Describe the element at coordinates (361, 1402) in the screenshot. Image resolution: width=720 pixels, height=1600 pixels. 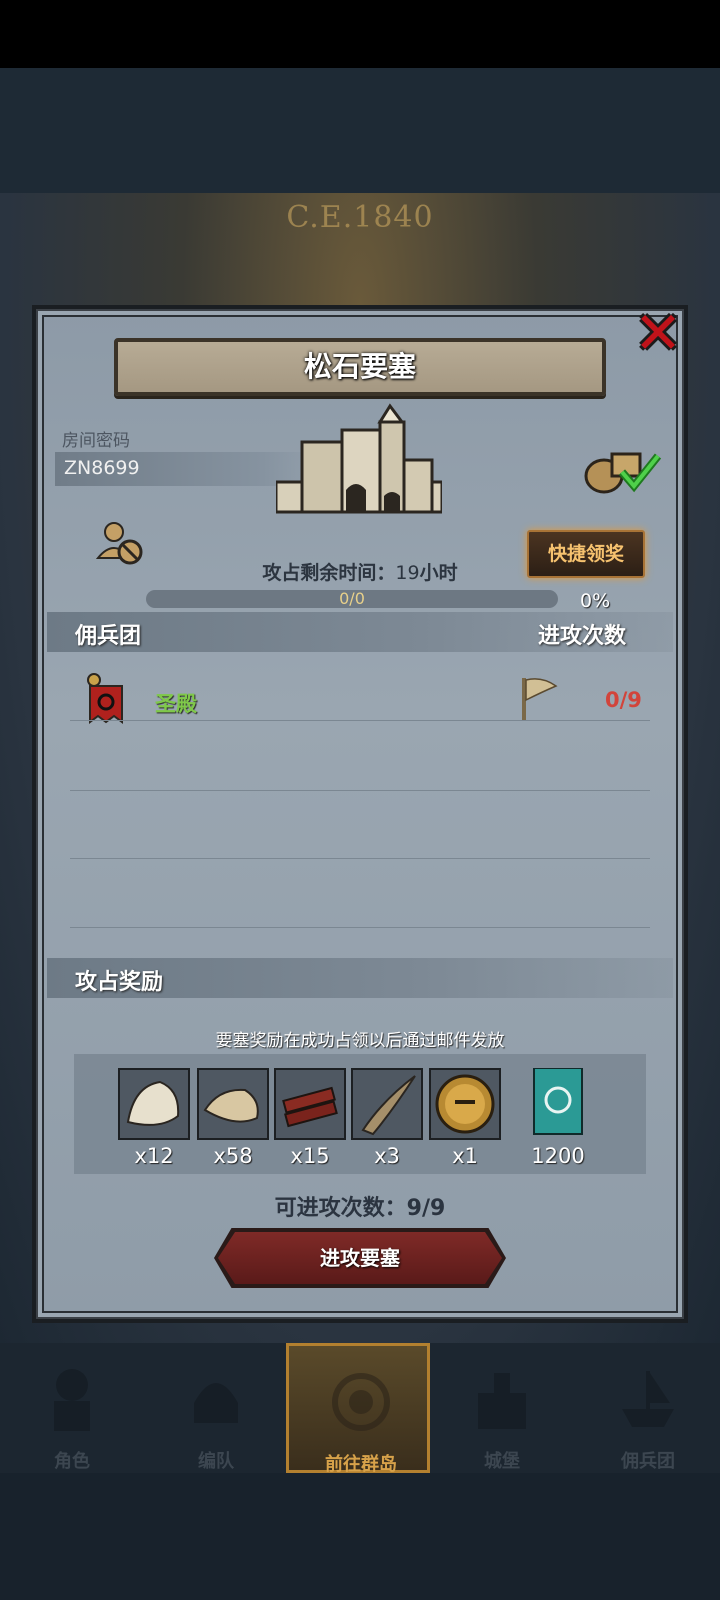
I see `compass-icon` at that location.